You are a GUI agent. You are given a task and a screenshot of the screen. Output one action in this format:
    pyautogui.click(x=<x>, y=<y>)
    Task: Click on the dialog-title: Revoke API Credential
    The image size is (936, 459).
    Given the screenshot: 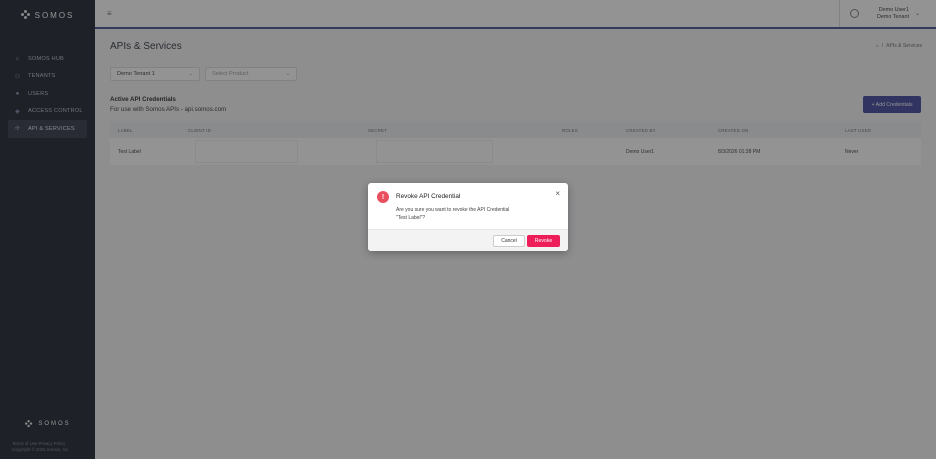 What is the action you would take?
    pyautogui.click(x=428, y=196)
    